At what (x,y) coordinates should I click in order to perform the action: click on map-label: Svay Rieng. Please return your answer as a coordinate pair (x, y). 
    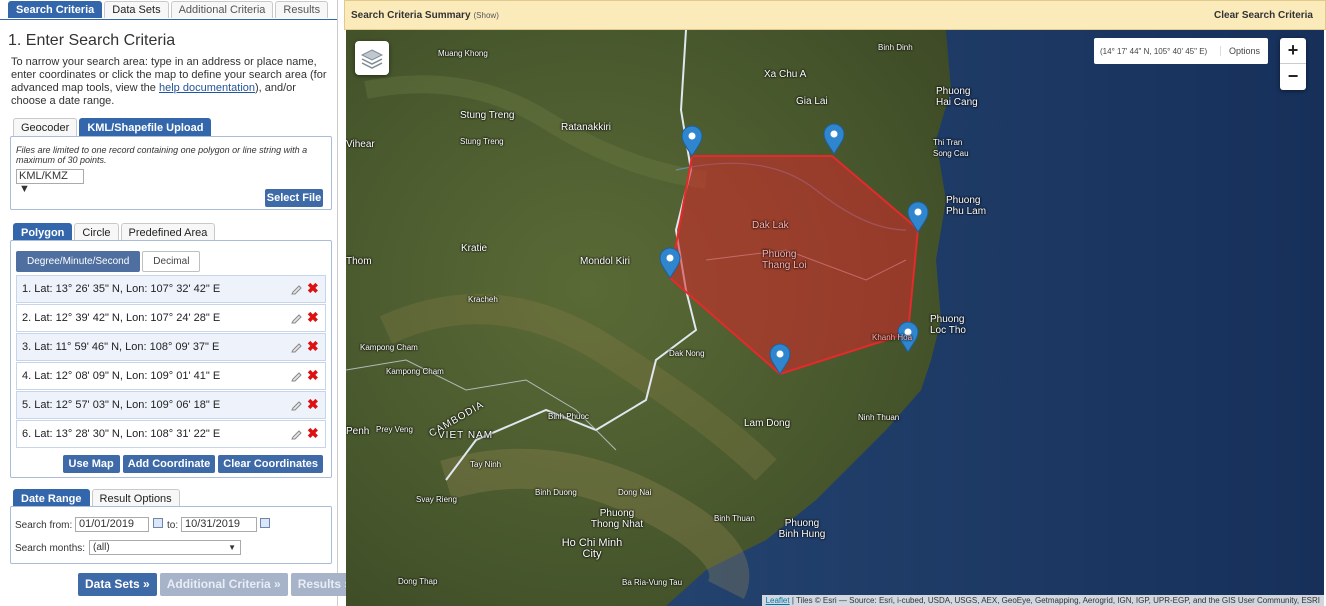
    Looking at the image, I should click on (436, 499).